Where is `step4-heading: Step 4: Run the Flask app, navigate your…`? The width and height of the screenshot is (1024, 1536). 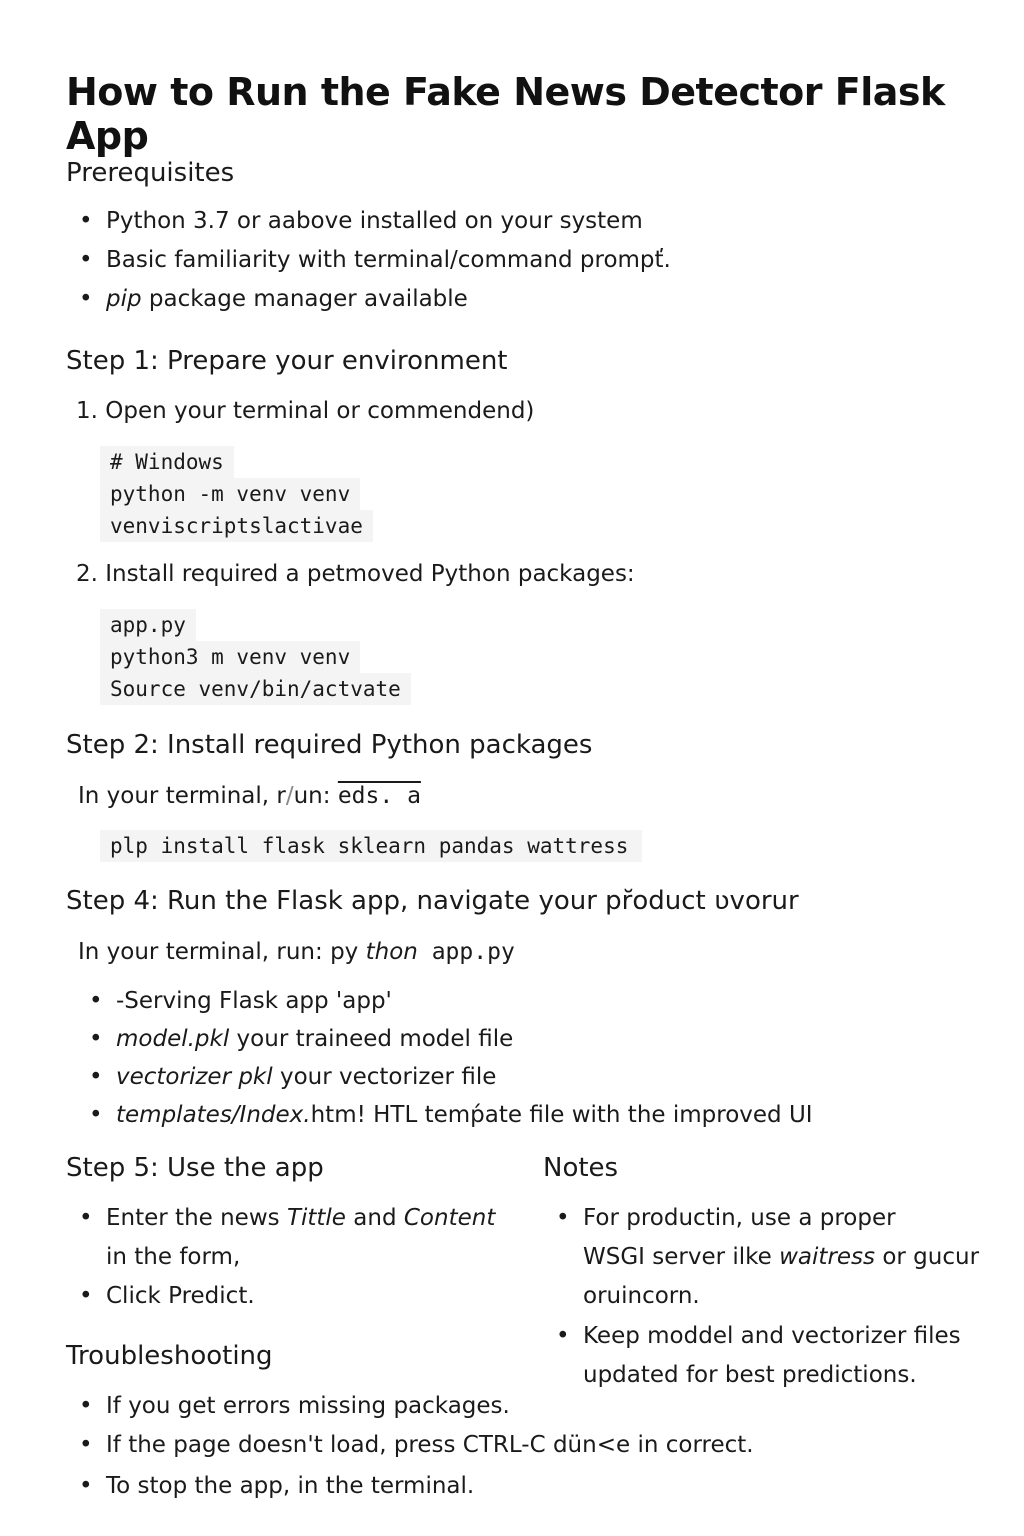 step4-heading: Step 4: Run the Flask app, navigate your… is located at coordinates (432, 901).